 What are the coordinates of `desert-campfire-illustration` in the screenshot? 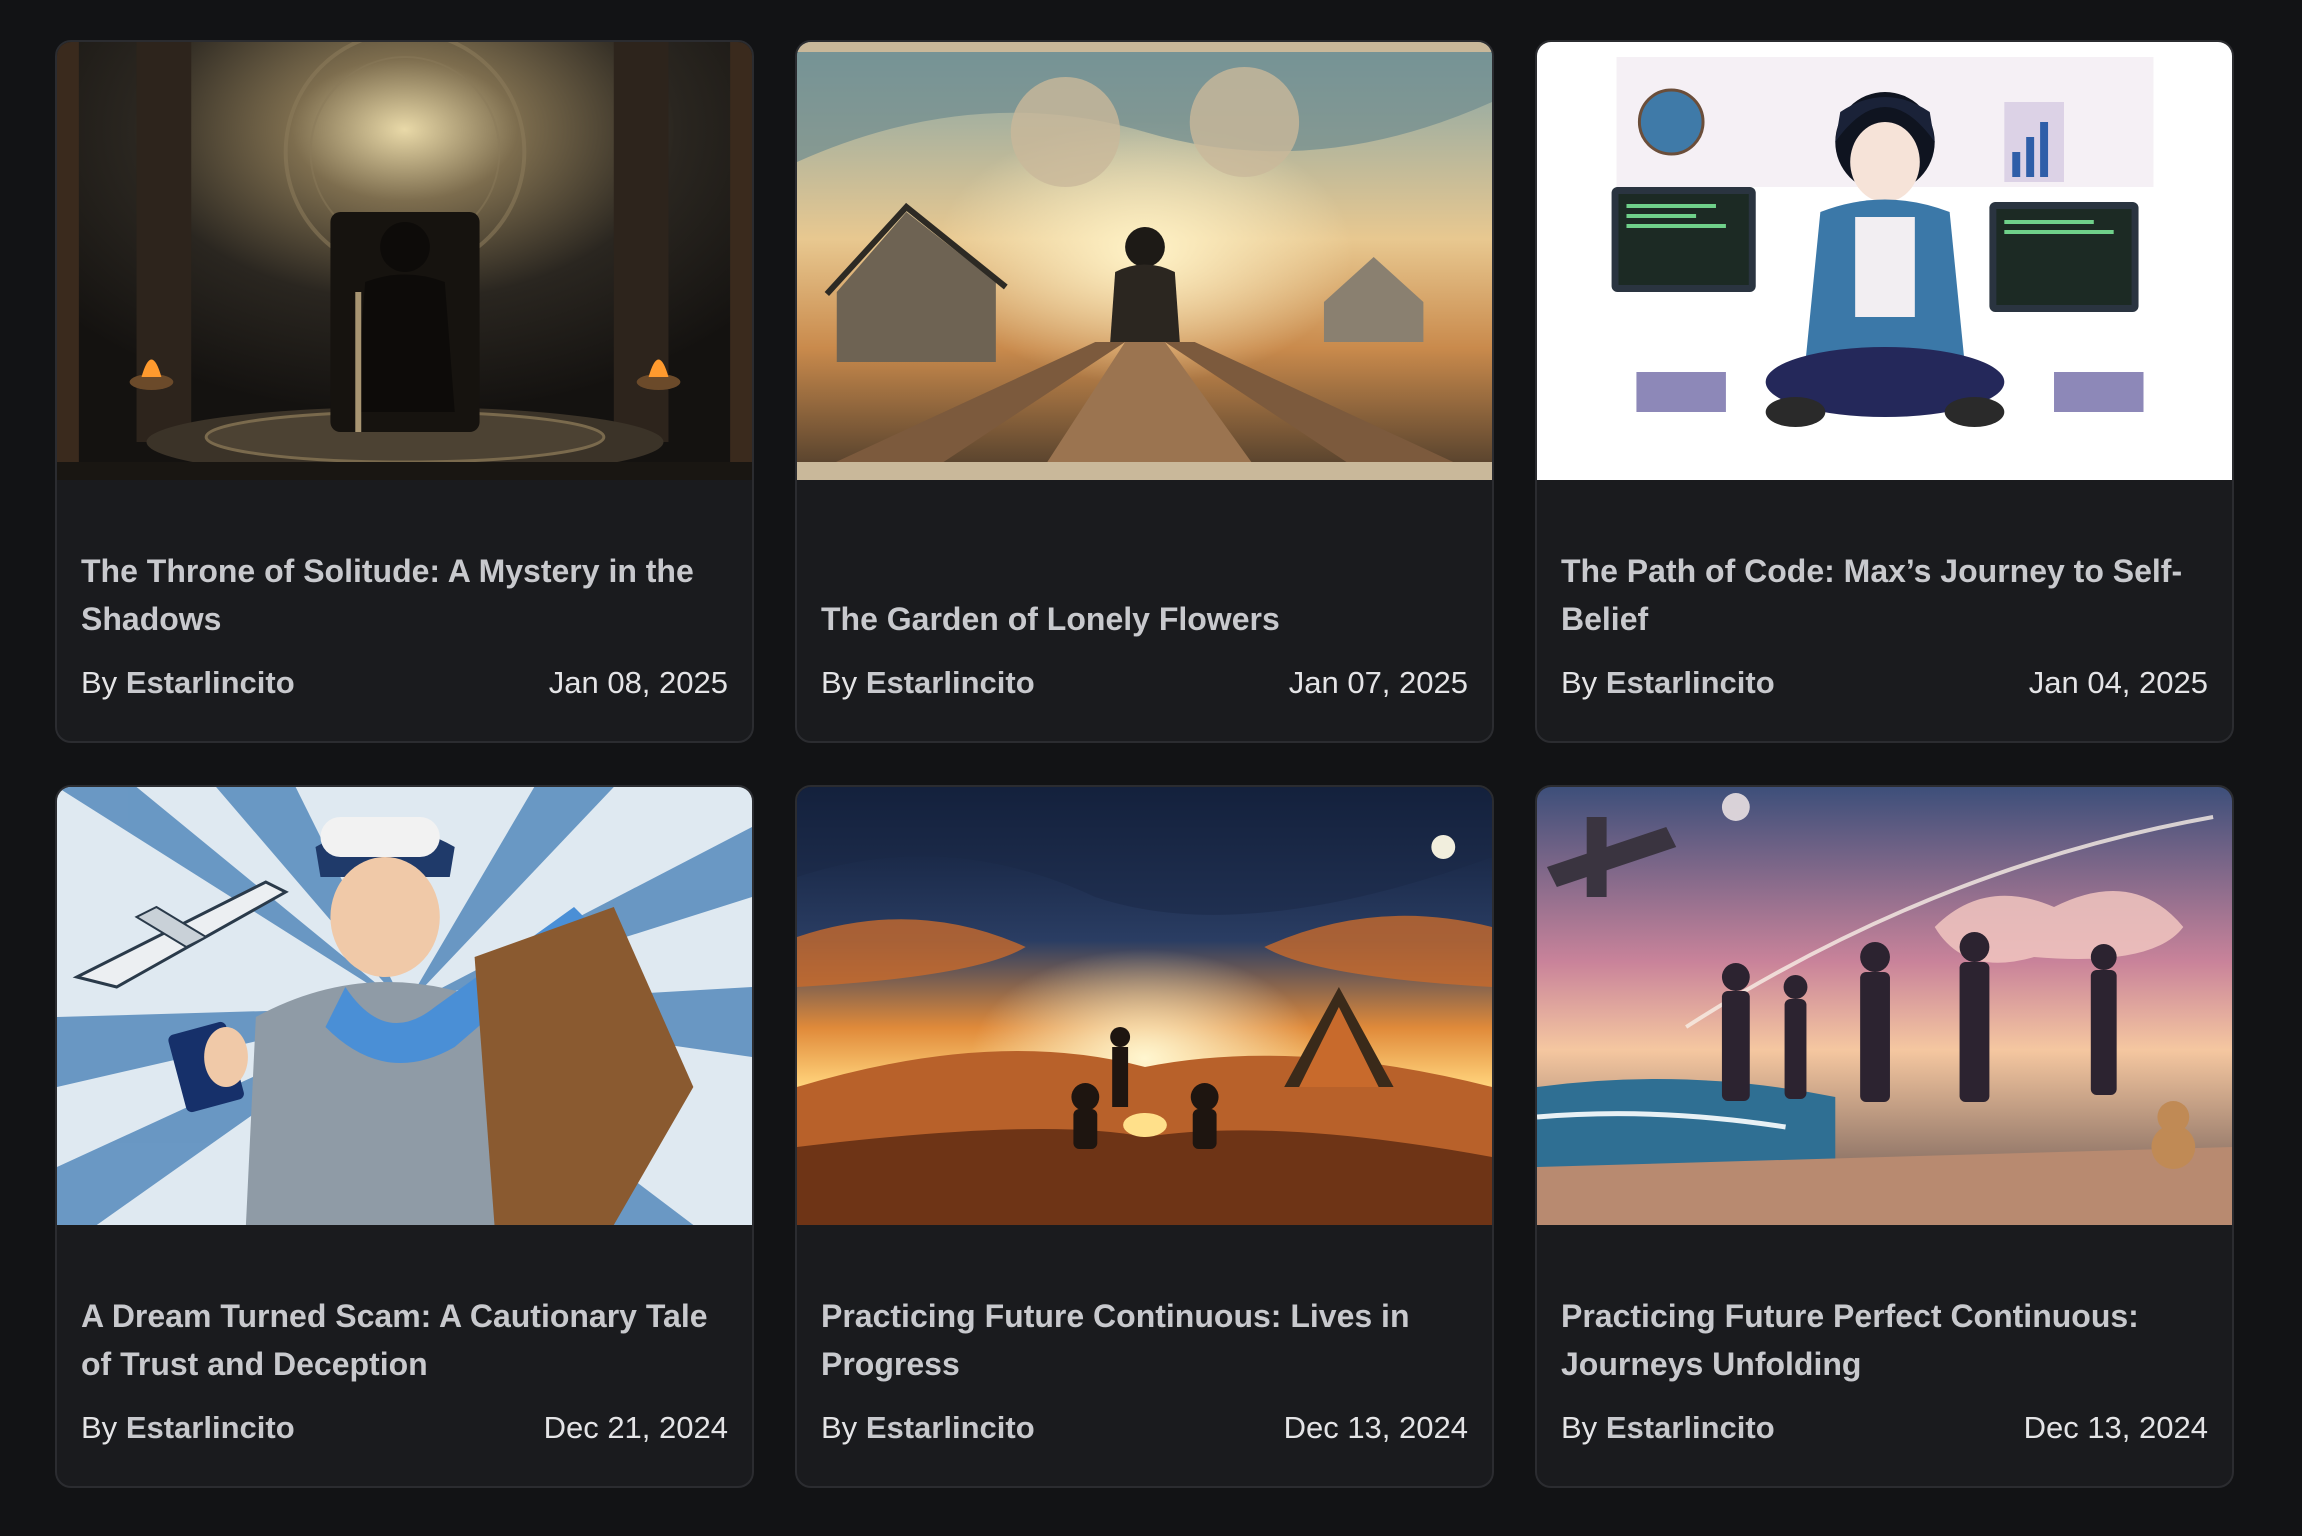 It's located at (1144, 1006).